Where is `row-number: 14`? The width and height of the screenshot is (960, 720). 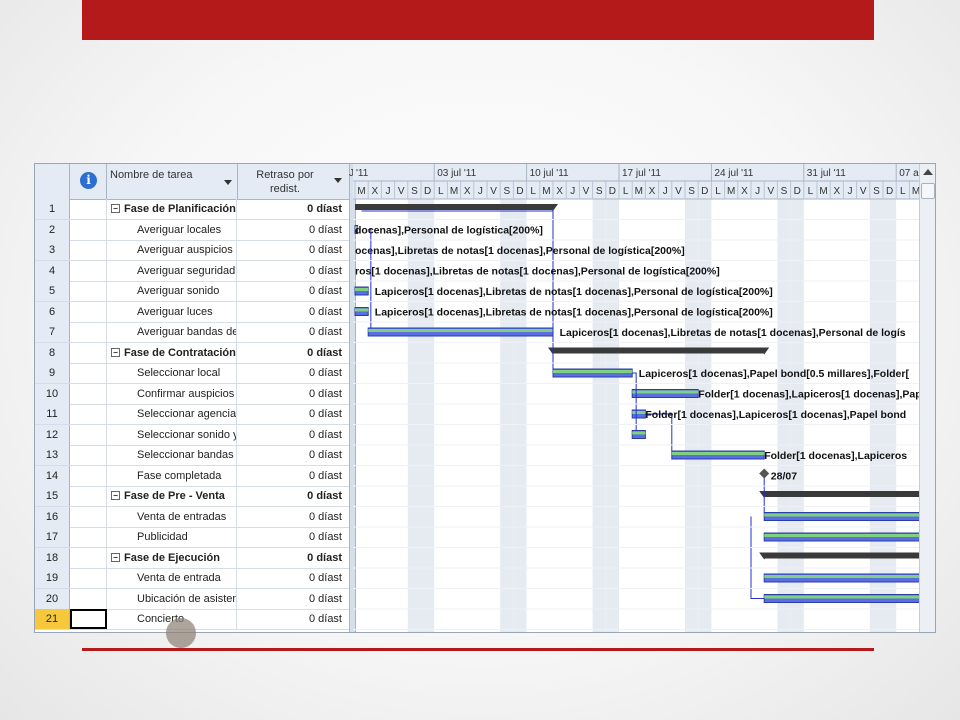 row-number: 14 is located at coordinates (52, 475).